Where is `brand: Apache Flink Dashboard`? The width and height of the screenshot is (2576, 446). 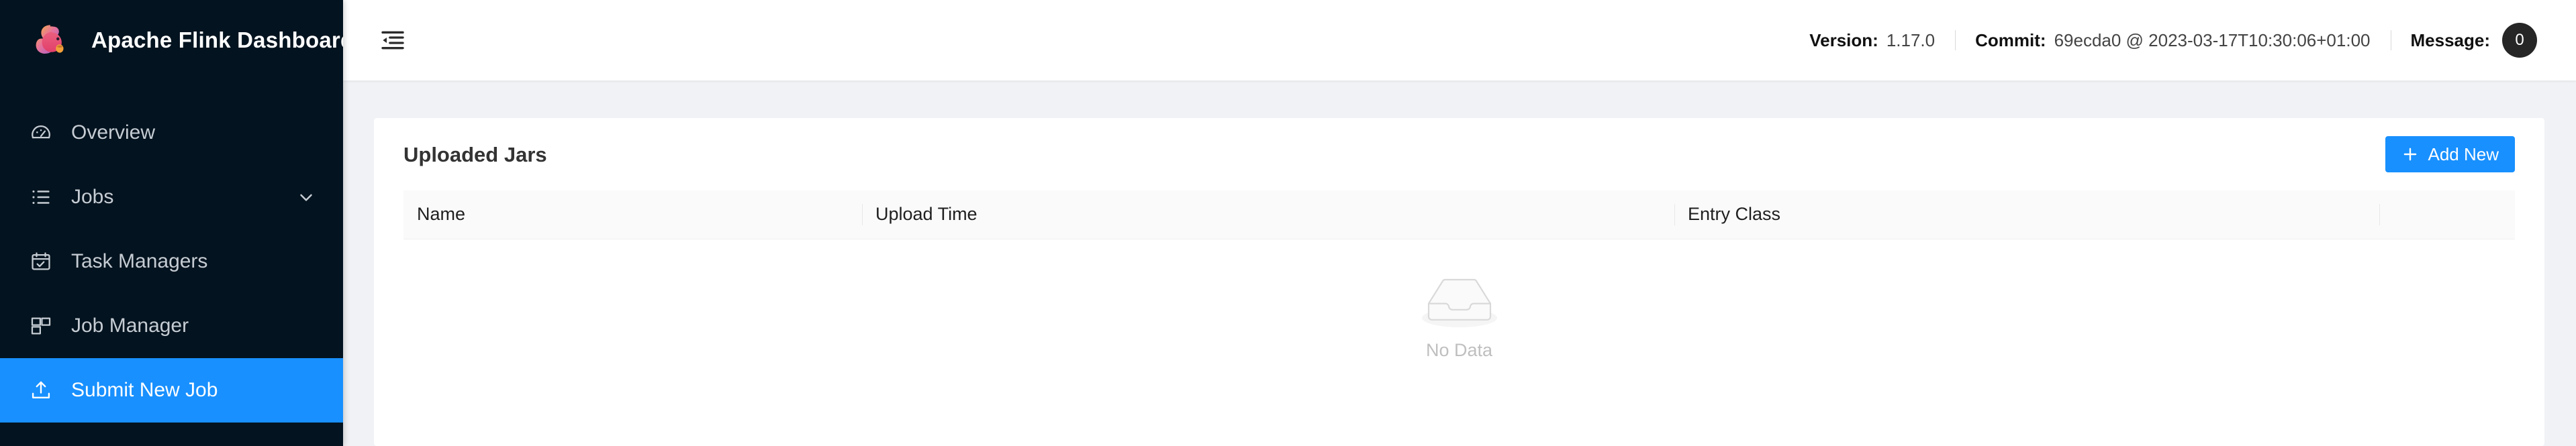
brand: Apache Flink Dashboard is located at coordinates (171, 40).